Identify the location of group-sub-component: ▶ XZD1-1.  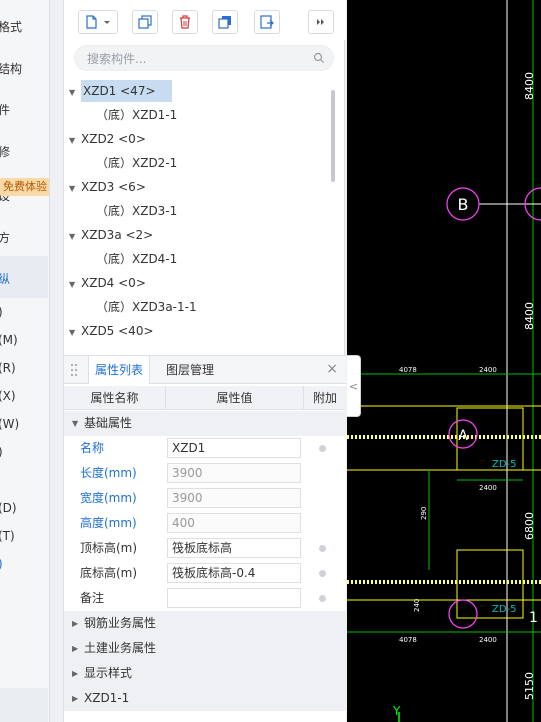
(205, 698).